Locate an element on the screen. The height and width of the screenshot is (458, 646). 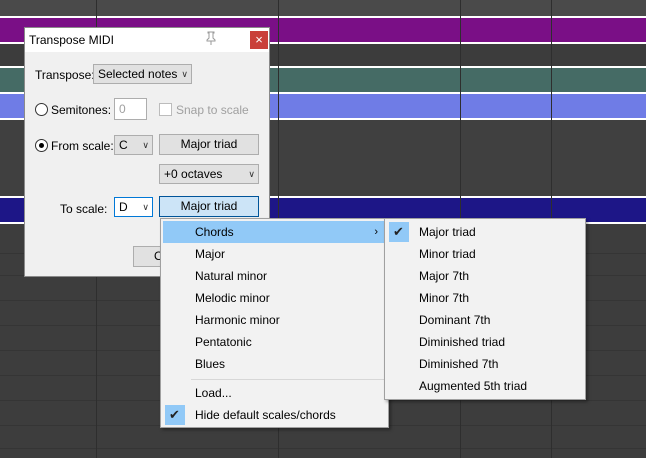
menu-separator is located at coordinates (287, 379).